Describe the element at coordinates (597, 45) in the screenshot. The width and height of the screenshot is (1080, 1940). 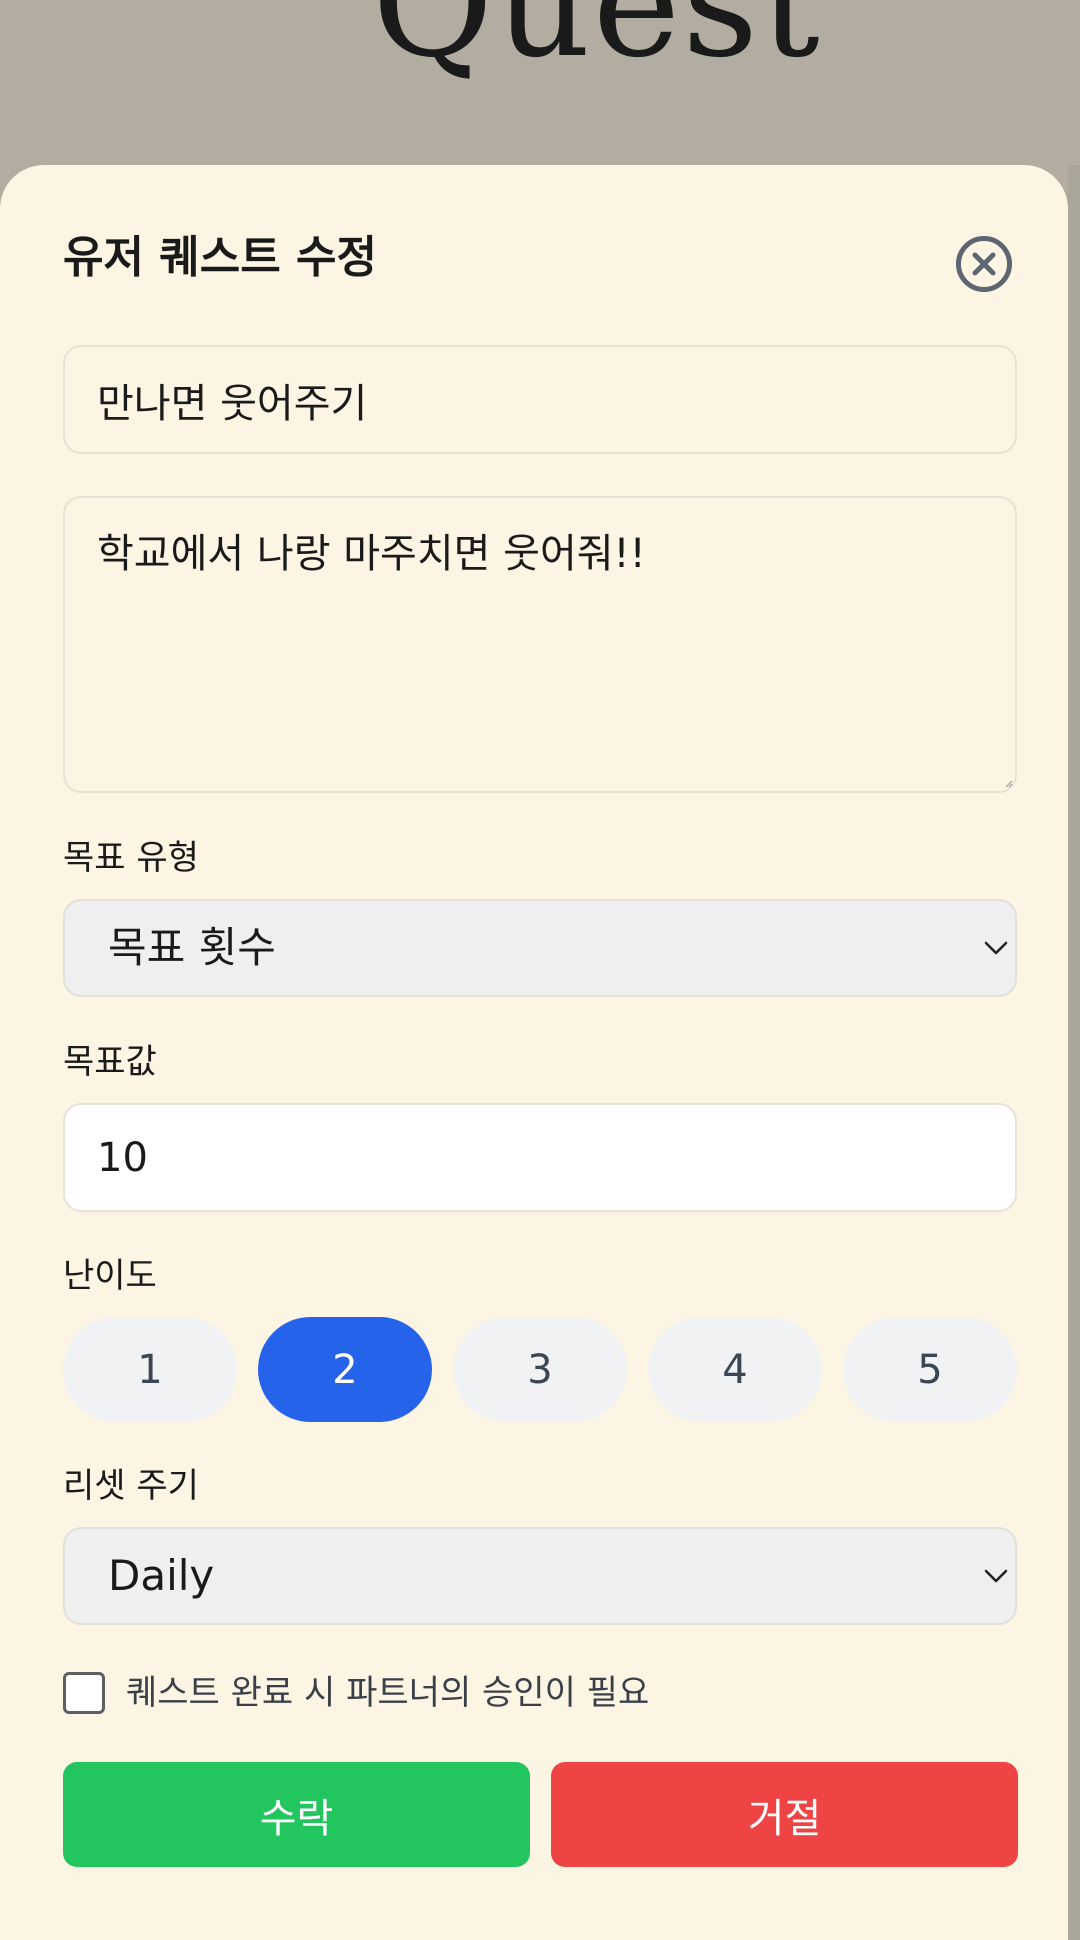
I see `background-page-title: Quest` at that location.